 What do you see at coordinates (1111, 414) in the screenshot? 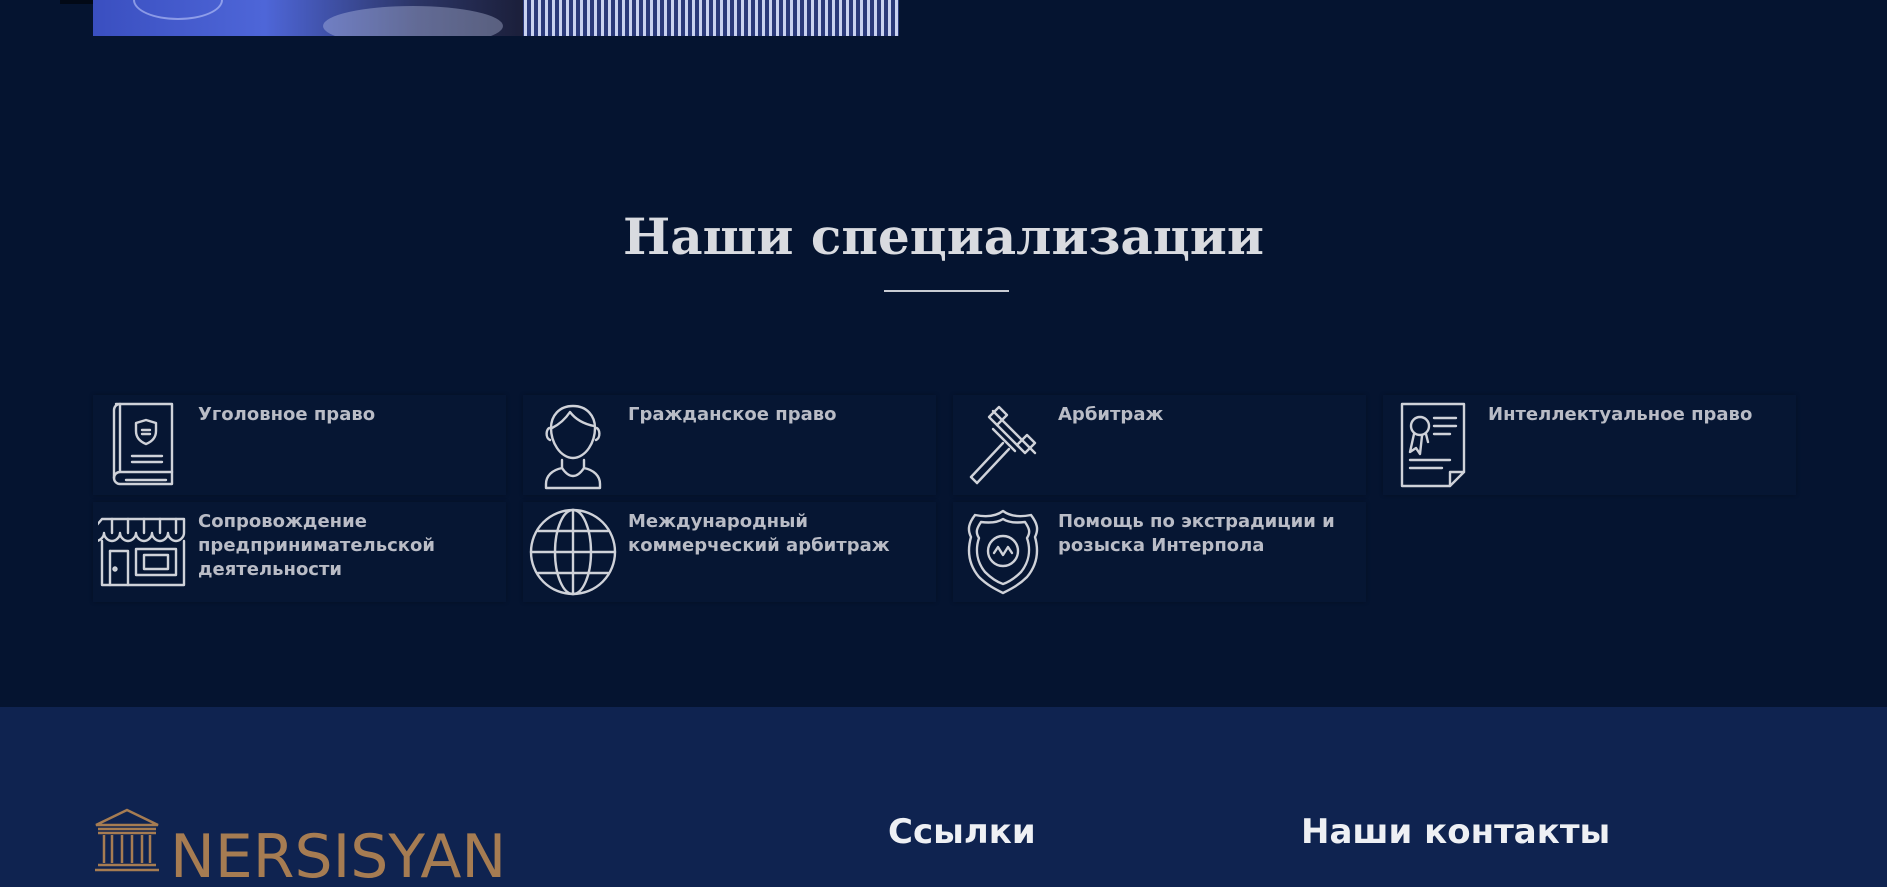
I see `specialization-label: Арбитраж` at bounding box center [1111, 414].